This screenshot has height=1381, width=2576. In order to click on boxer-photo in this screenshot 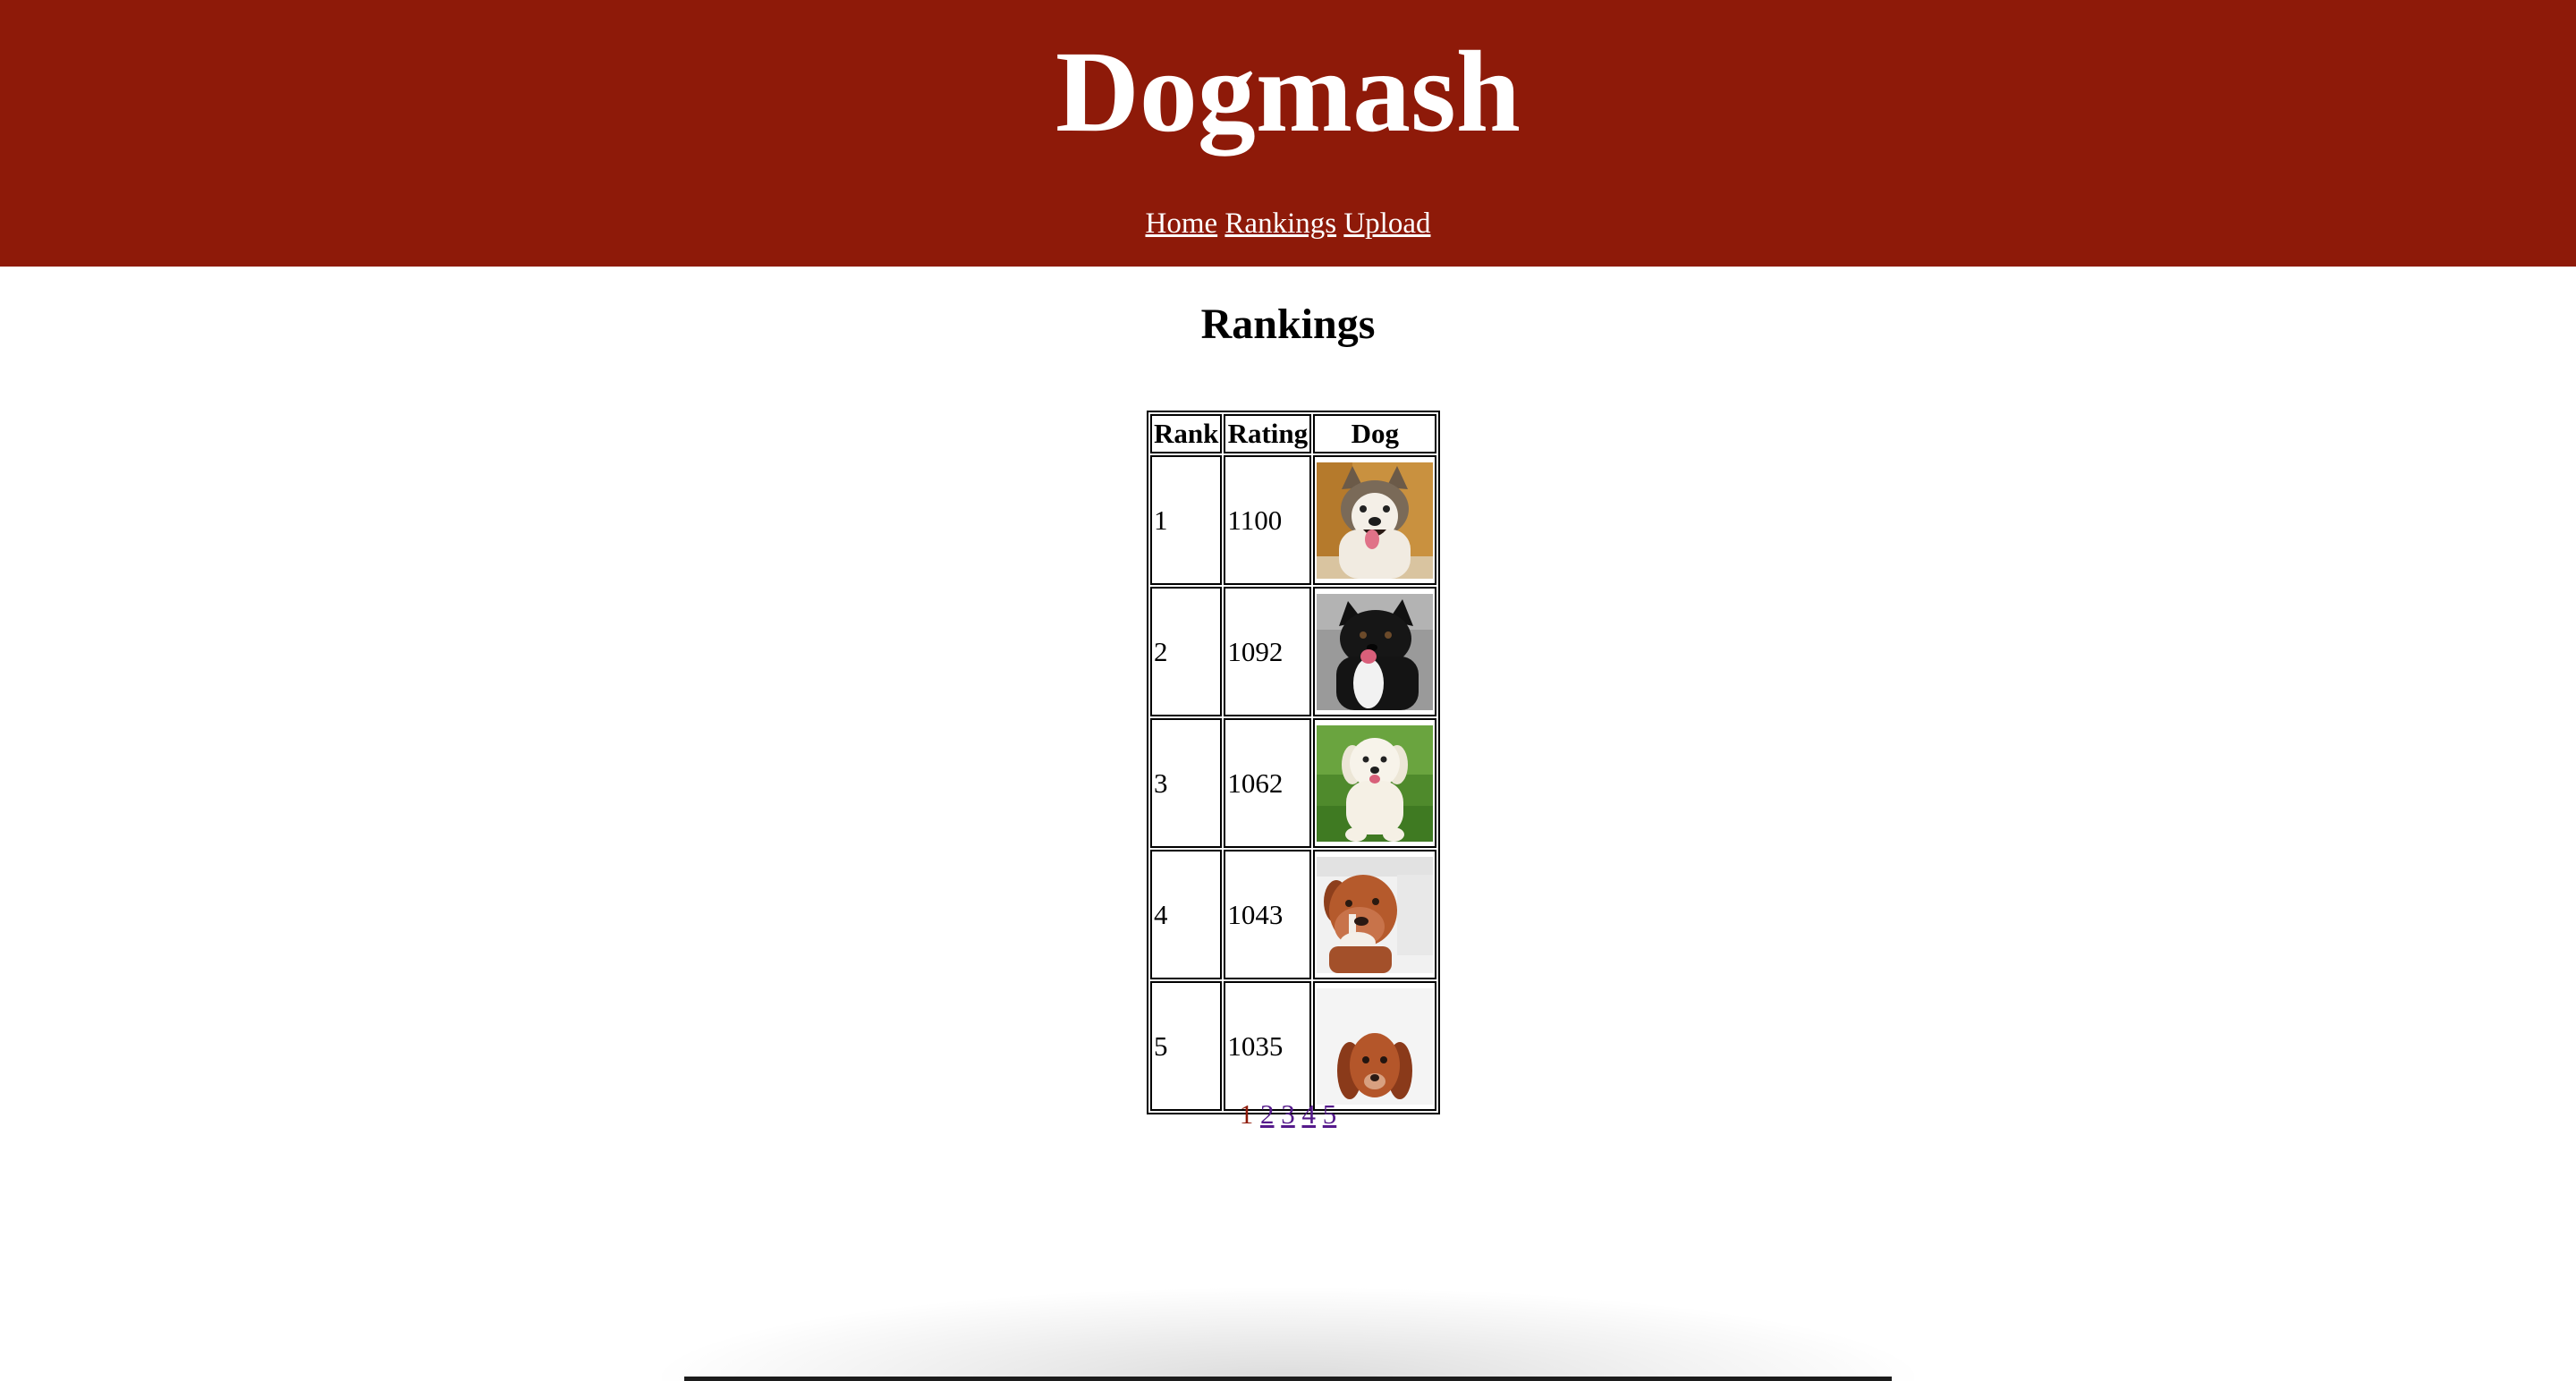, I will do `click(1375, 914)`.